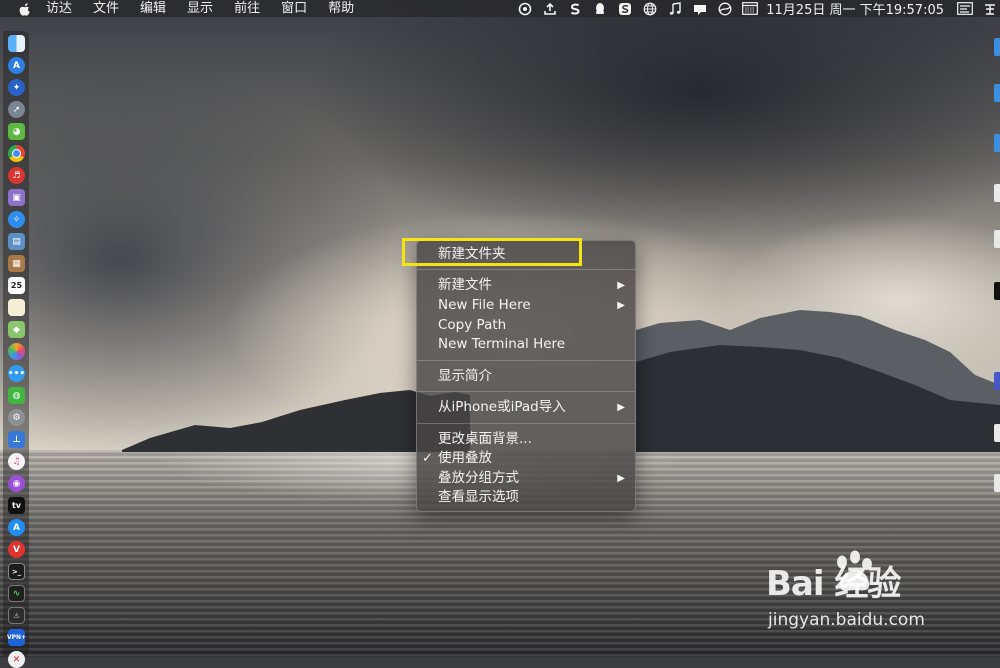  Describe the element at coordinates (526, 325) in the screenshot. I see `menu-item-copy-path: Copy Path` at that location.